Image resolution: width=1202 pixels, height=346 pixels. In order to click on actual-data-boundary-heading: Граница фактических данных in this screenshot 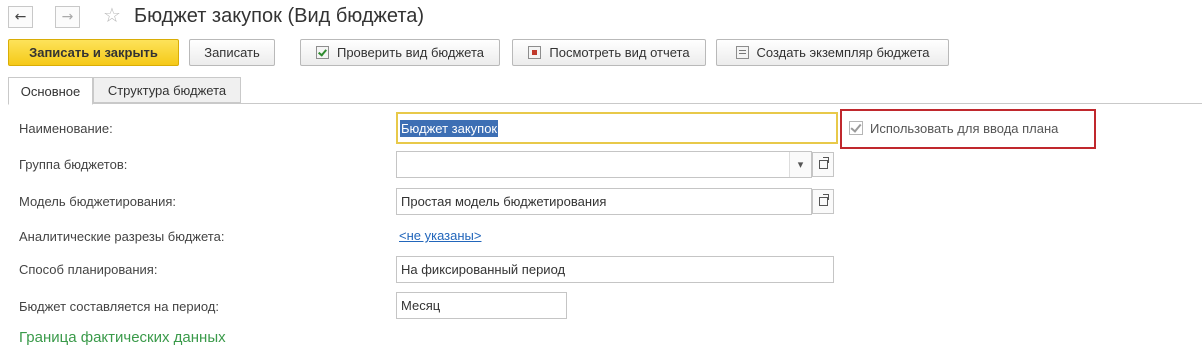, I will do `click(122, 337)`.